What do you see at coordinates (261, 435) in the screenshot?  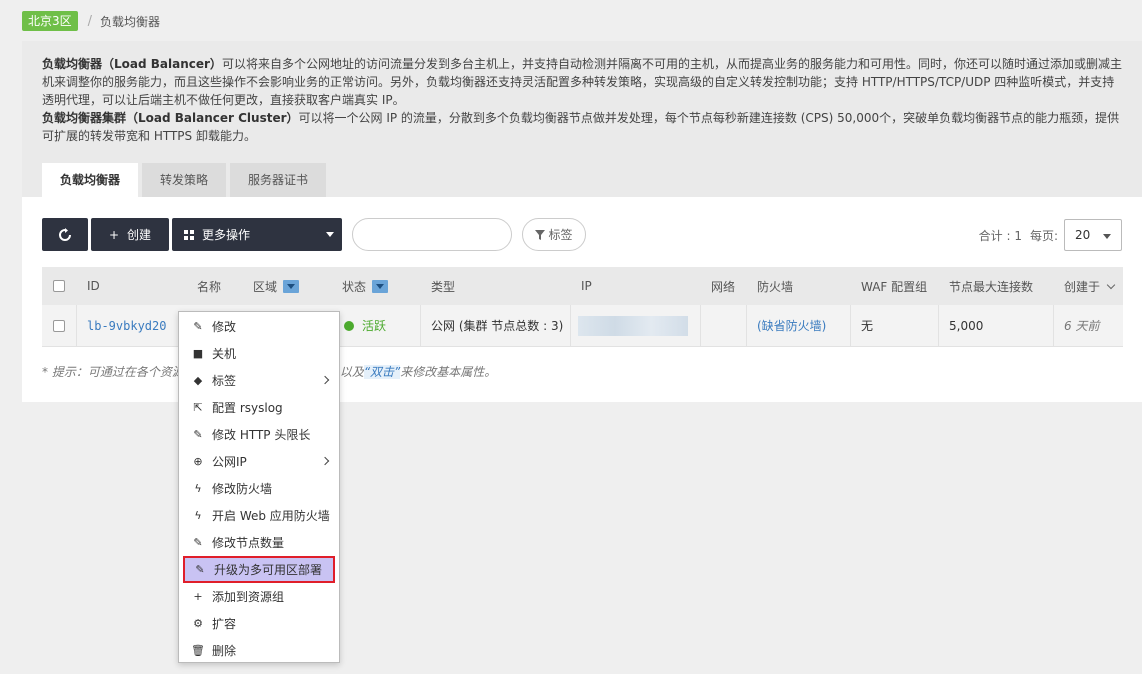 I see `menu-item-label: 修改 HTTP 头限长` at bounding box center [261, 435].